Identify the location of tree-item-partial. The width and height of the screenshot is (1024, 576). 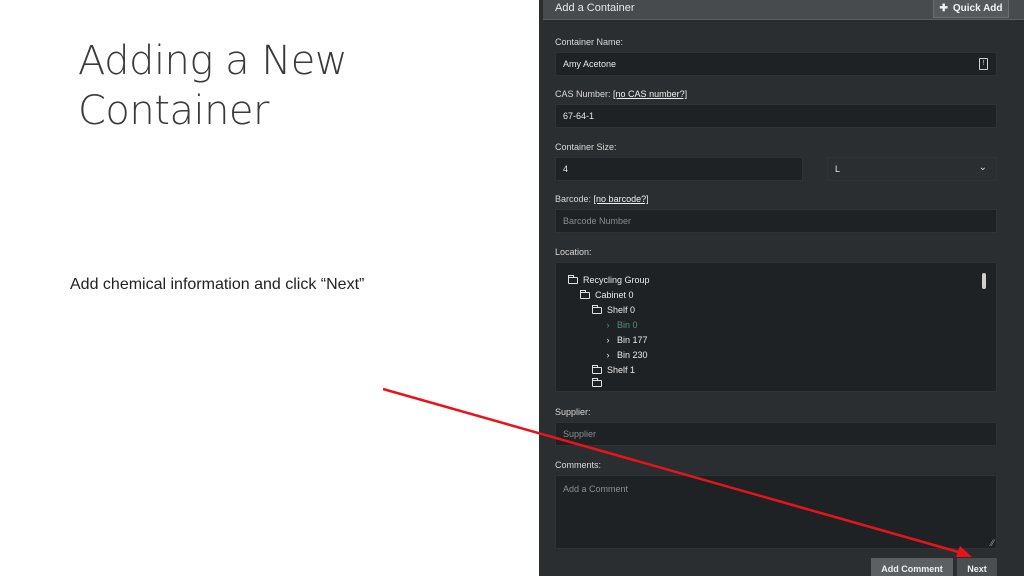
(597, 382).